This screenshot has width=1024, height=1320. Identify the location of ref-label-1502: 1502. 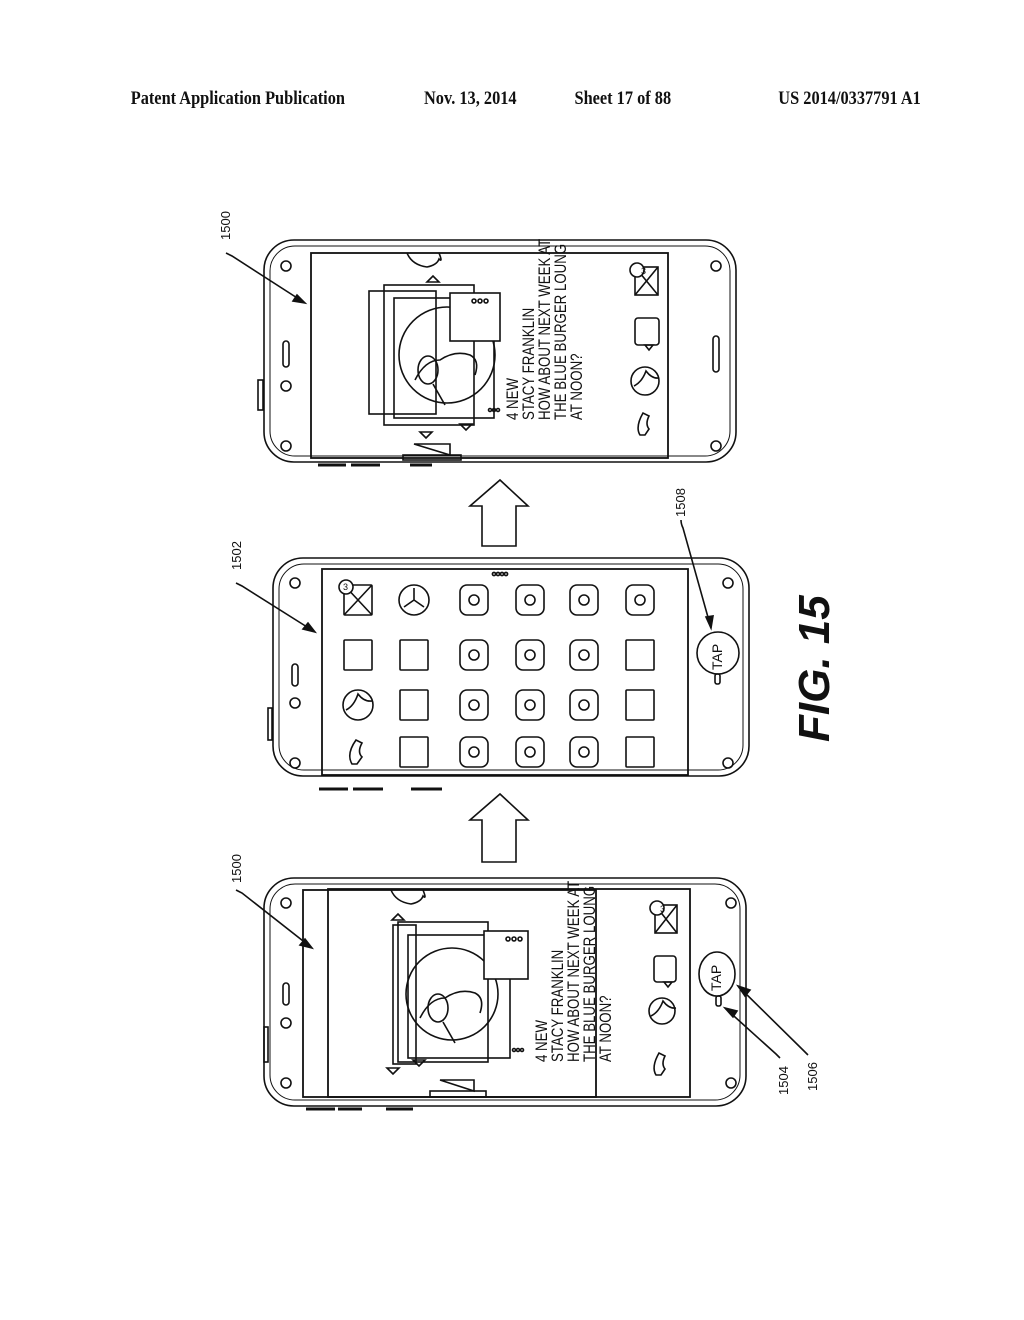
(236, 555).